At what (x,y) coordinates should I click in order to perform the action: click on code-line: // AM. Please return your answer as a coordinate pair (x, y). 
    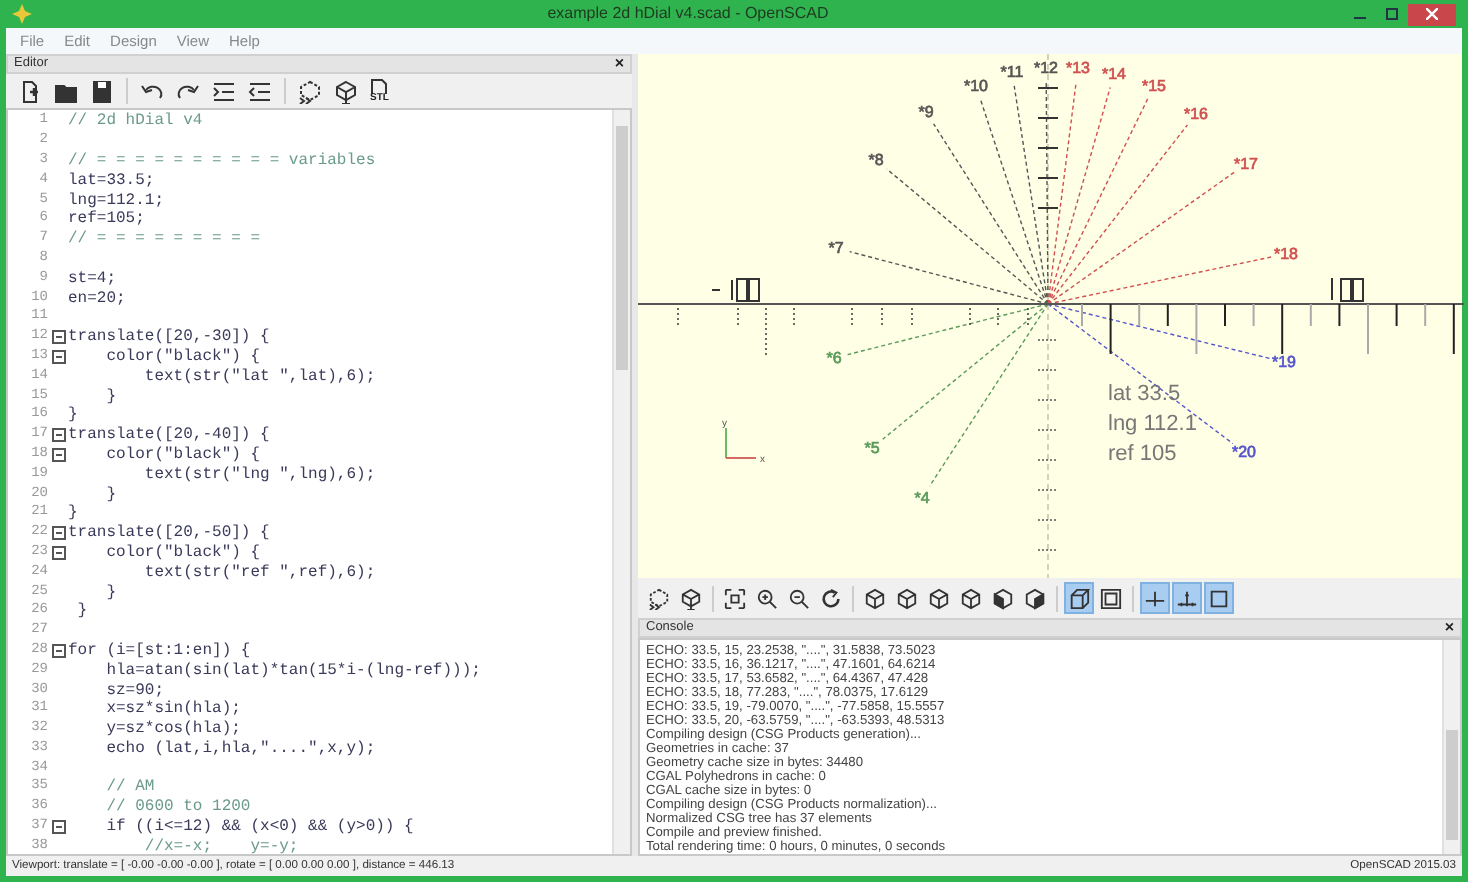
    Looking at the image, I should click on (129, 787).